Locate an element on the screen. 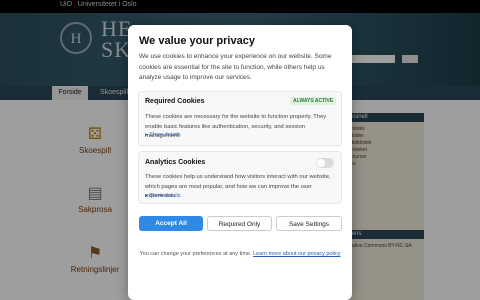 The image size is (480, 300). required-show-details-link: ▸ Show details is located at coordinates (162, 135).